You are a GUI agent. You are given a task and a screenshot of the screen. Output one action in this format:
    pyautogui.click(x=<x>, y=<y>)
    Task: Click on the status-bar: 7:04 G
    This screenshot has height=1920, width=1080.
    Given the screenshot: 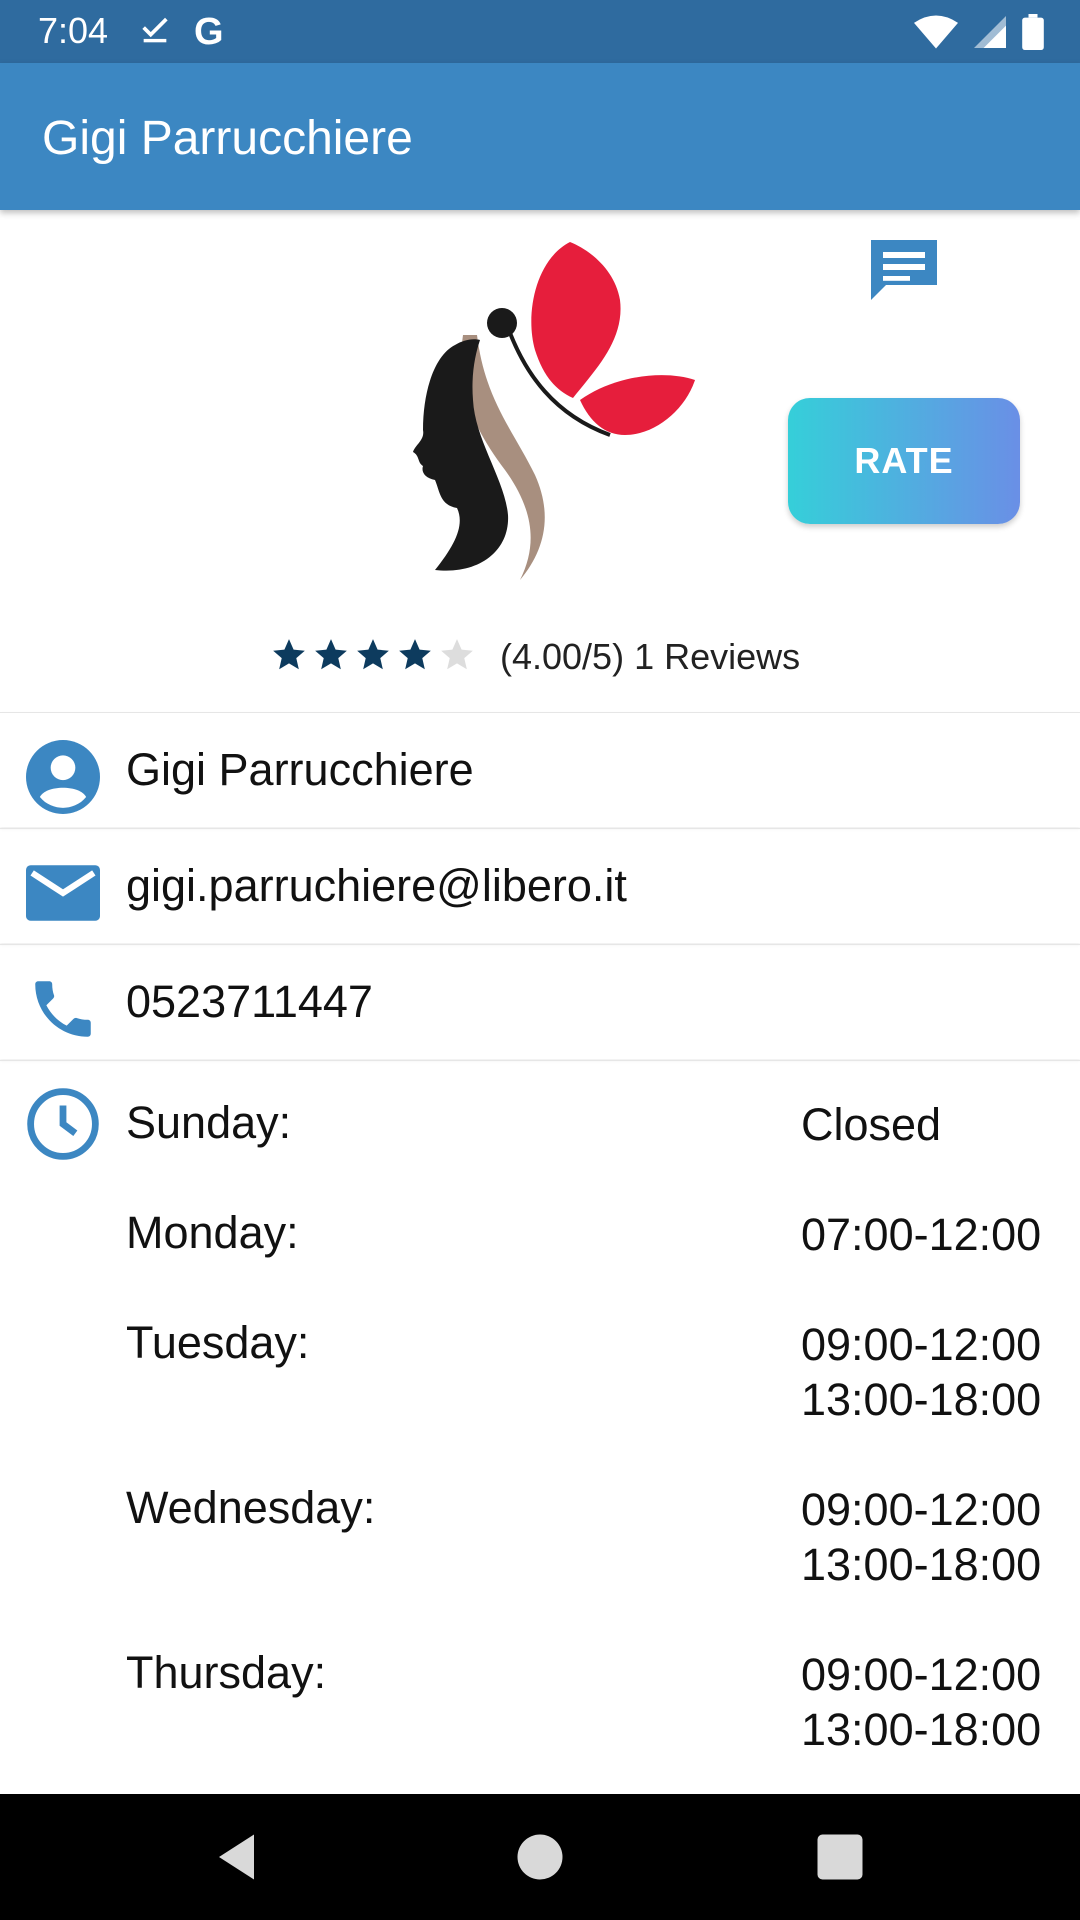 What is the action you would take?
    pyautogui.click(x=540, y=31)
    